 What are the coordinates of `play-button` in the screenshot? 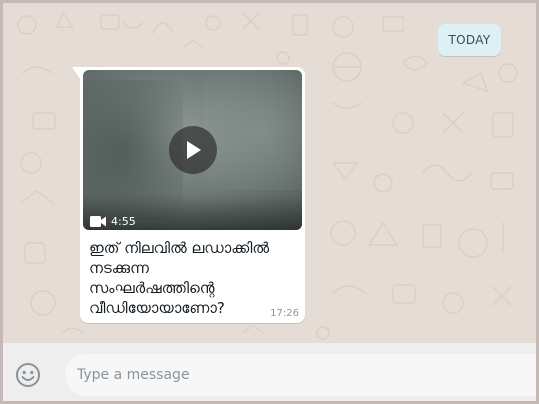 It's located at (193, 150).